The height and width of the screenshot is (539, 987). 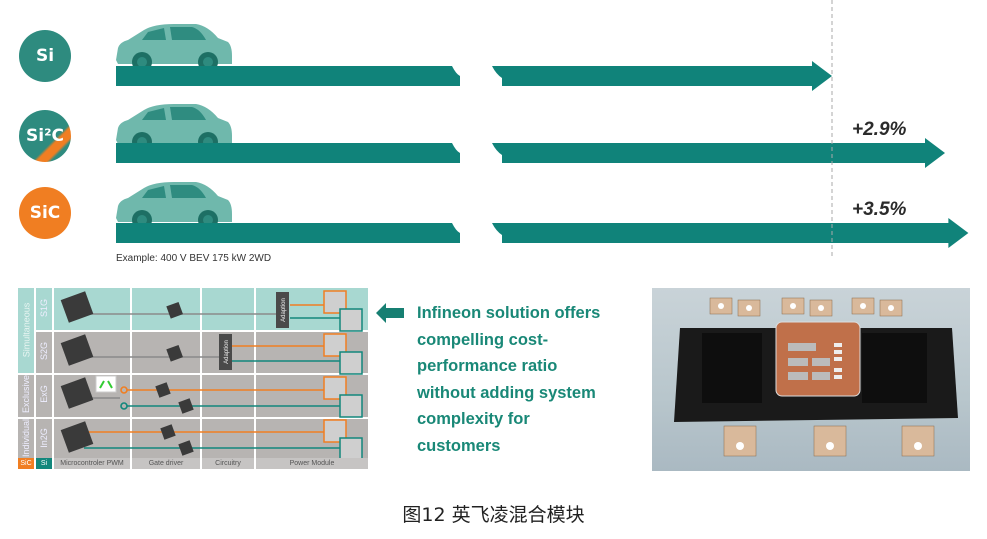 I want to click on percent-label-sic: +3.5%, so click(x=879, y=209).